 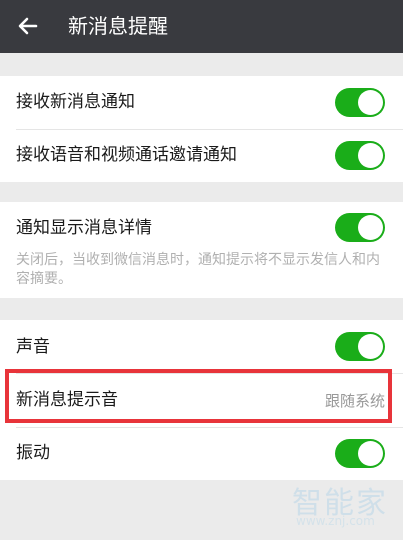 What do you see at coordinates (360, 453) in the screenshot?
I see `vibrate-toggle` at bounding box center [360, 453].